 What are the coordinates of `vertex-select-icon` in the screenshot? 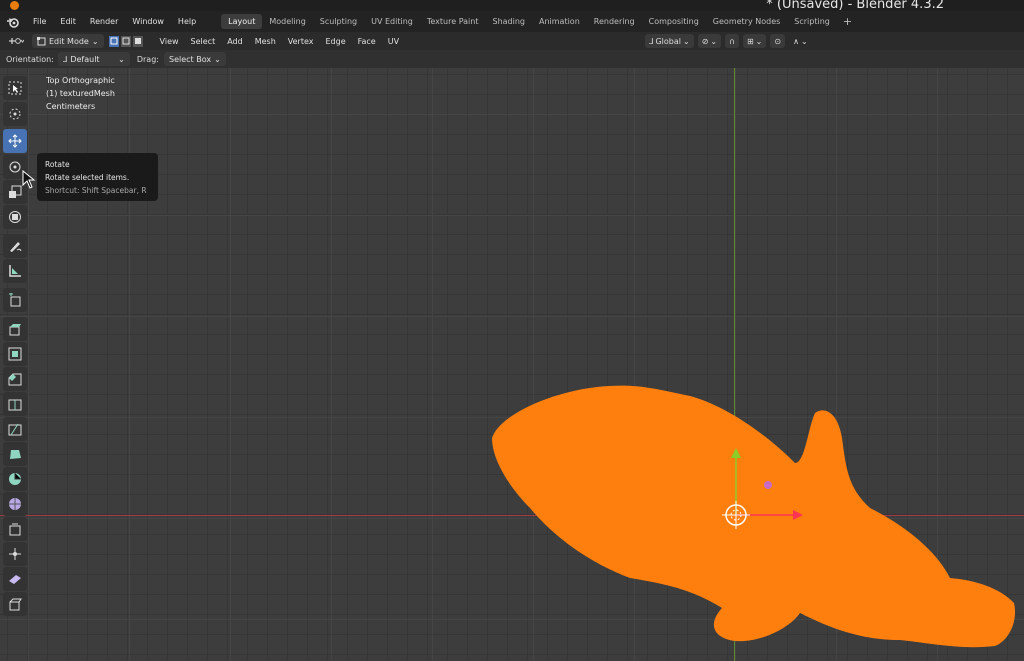 It's located at (113, 41).